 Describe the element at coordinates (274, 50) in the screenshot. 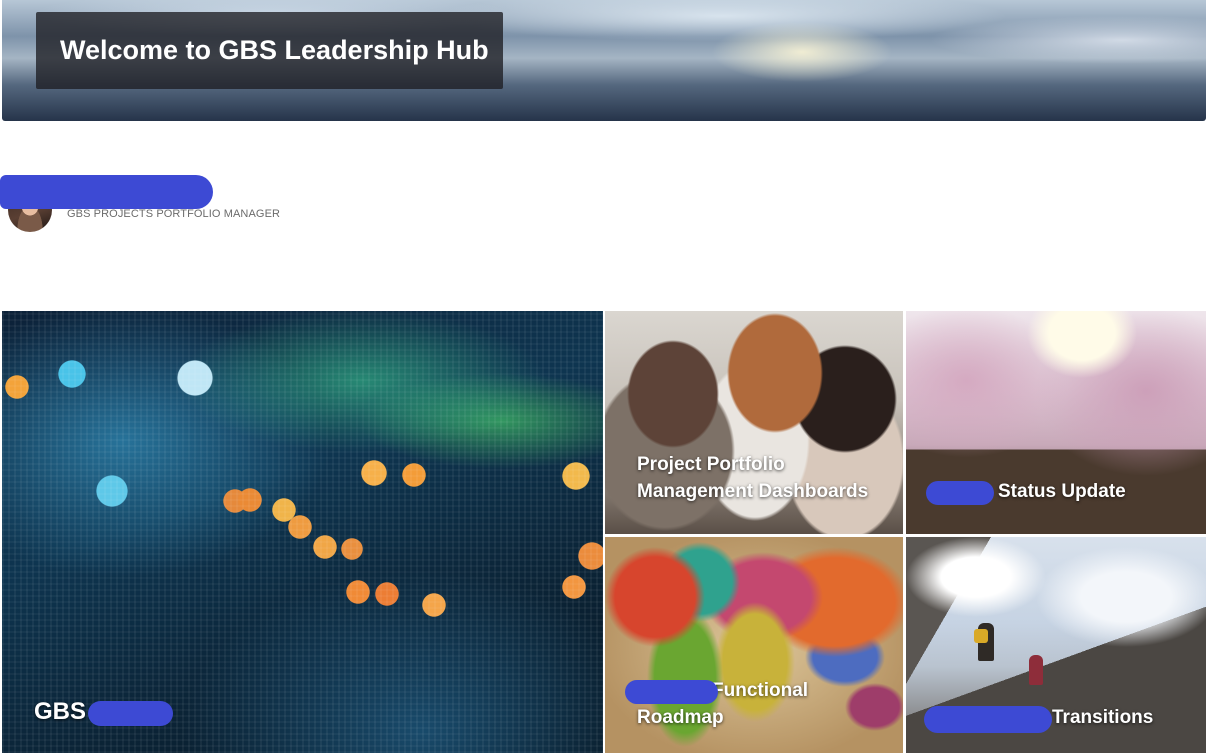

I see `page-title: Welcome to GBS Leadership Hub` at that location.